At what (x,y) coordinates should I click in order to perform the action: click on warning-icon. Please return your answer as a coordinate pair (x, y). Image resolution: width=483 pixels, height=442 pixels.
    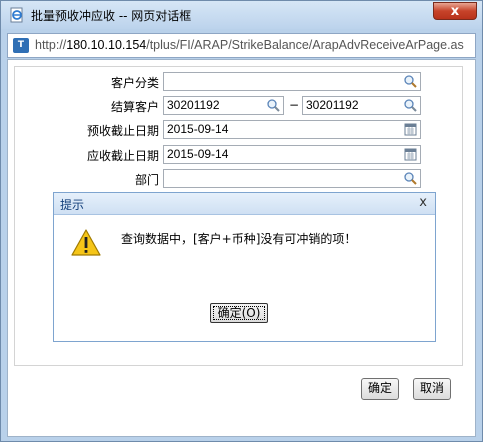
    Looking at the image, I should click on (86, 242).